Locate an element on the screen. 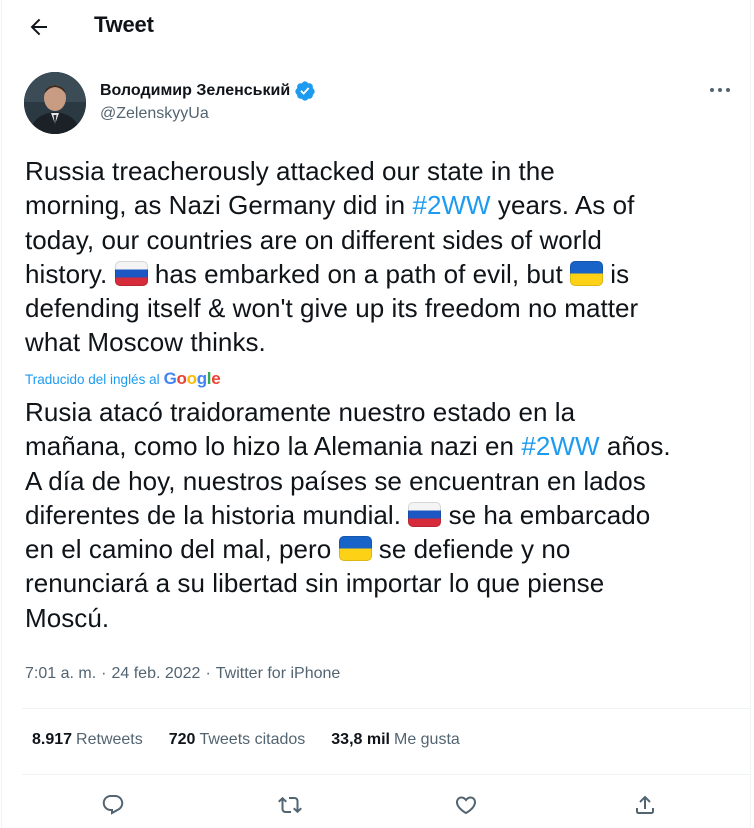 This screenshot has height=828, width=754. quote-tweets-label: Tweets citados is located at coordinates (252, 739).